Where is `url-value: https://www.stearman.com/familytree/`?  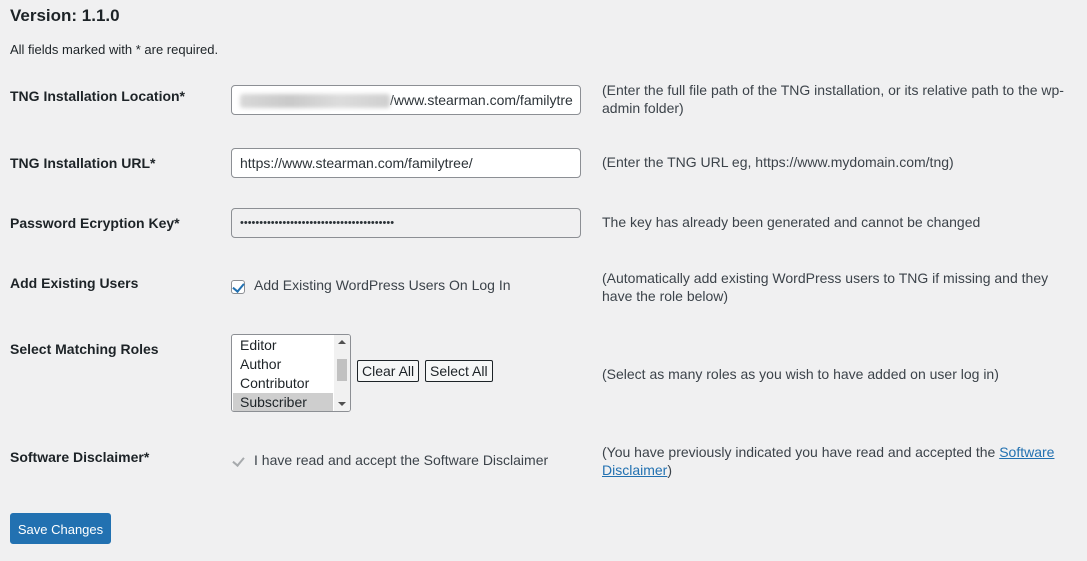 url-value: https://www.stearman.com/familytree/ is located at coordinates (356, 163).